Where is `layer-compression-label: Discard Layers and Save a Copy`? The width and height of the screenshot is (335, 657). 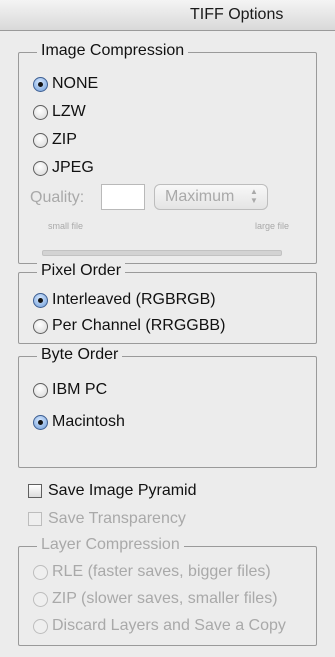 layer-compression-label: Discard Layers and Save a Copy is located at coordinates (169, 625).